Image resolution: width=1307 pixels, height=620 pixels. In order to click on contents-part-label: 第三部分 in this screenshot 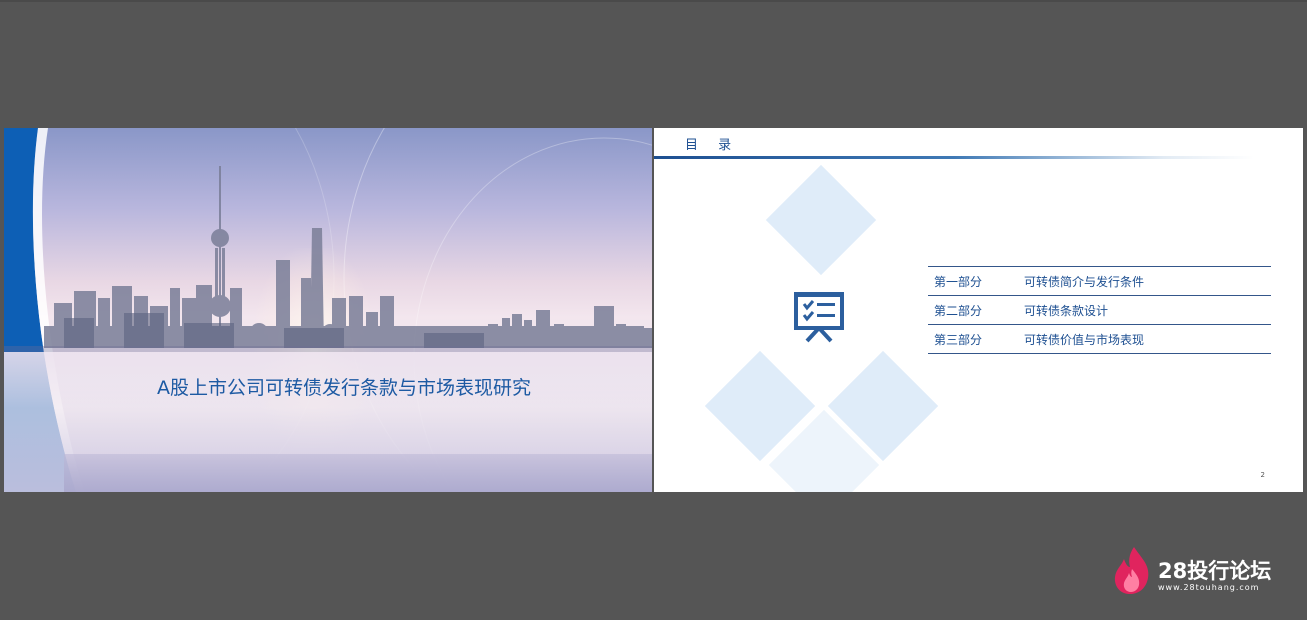, I will do `click(958, 339)`.